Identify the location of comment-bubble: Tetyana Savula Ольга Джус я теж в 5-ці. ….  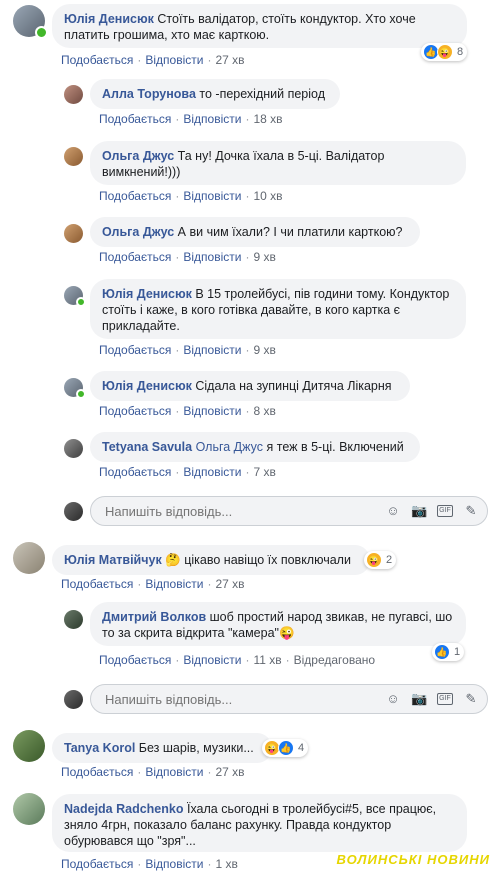
(255, 447).